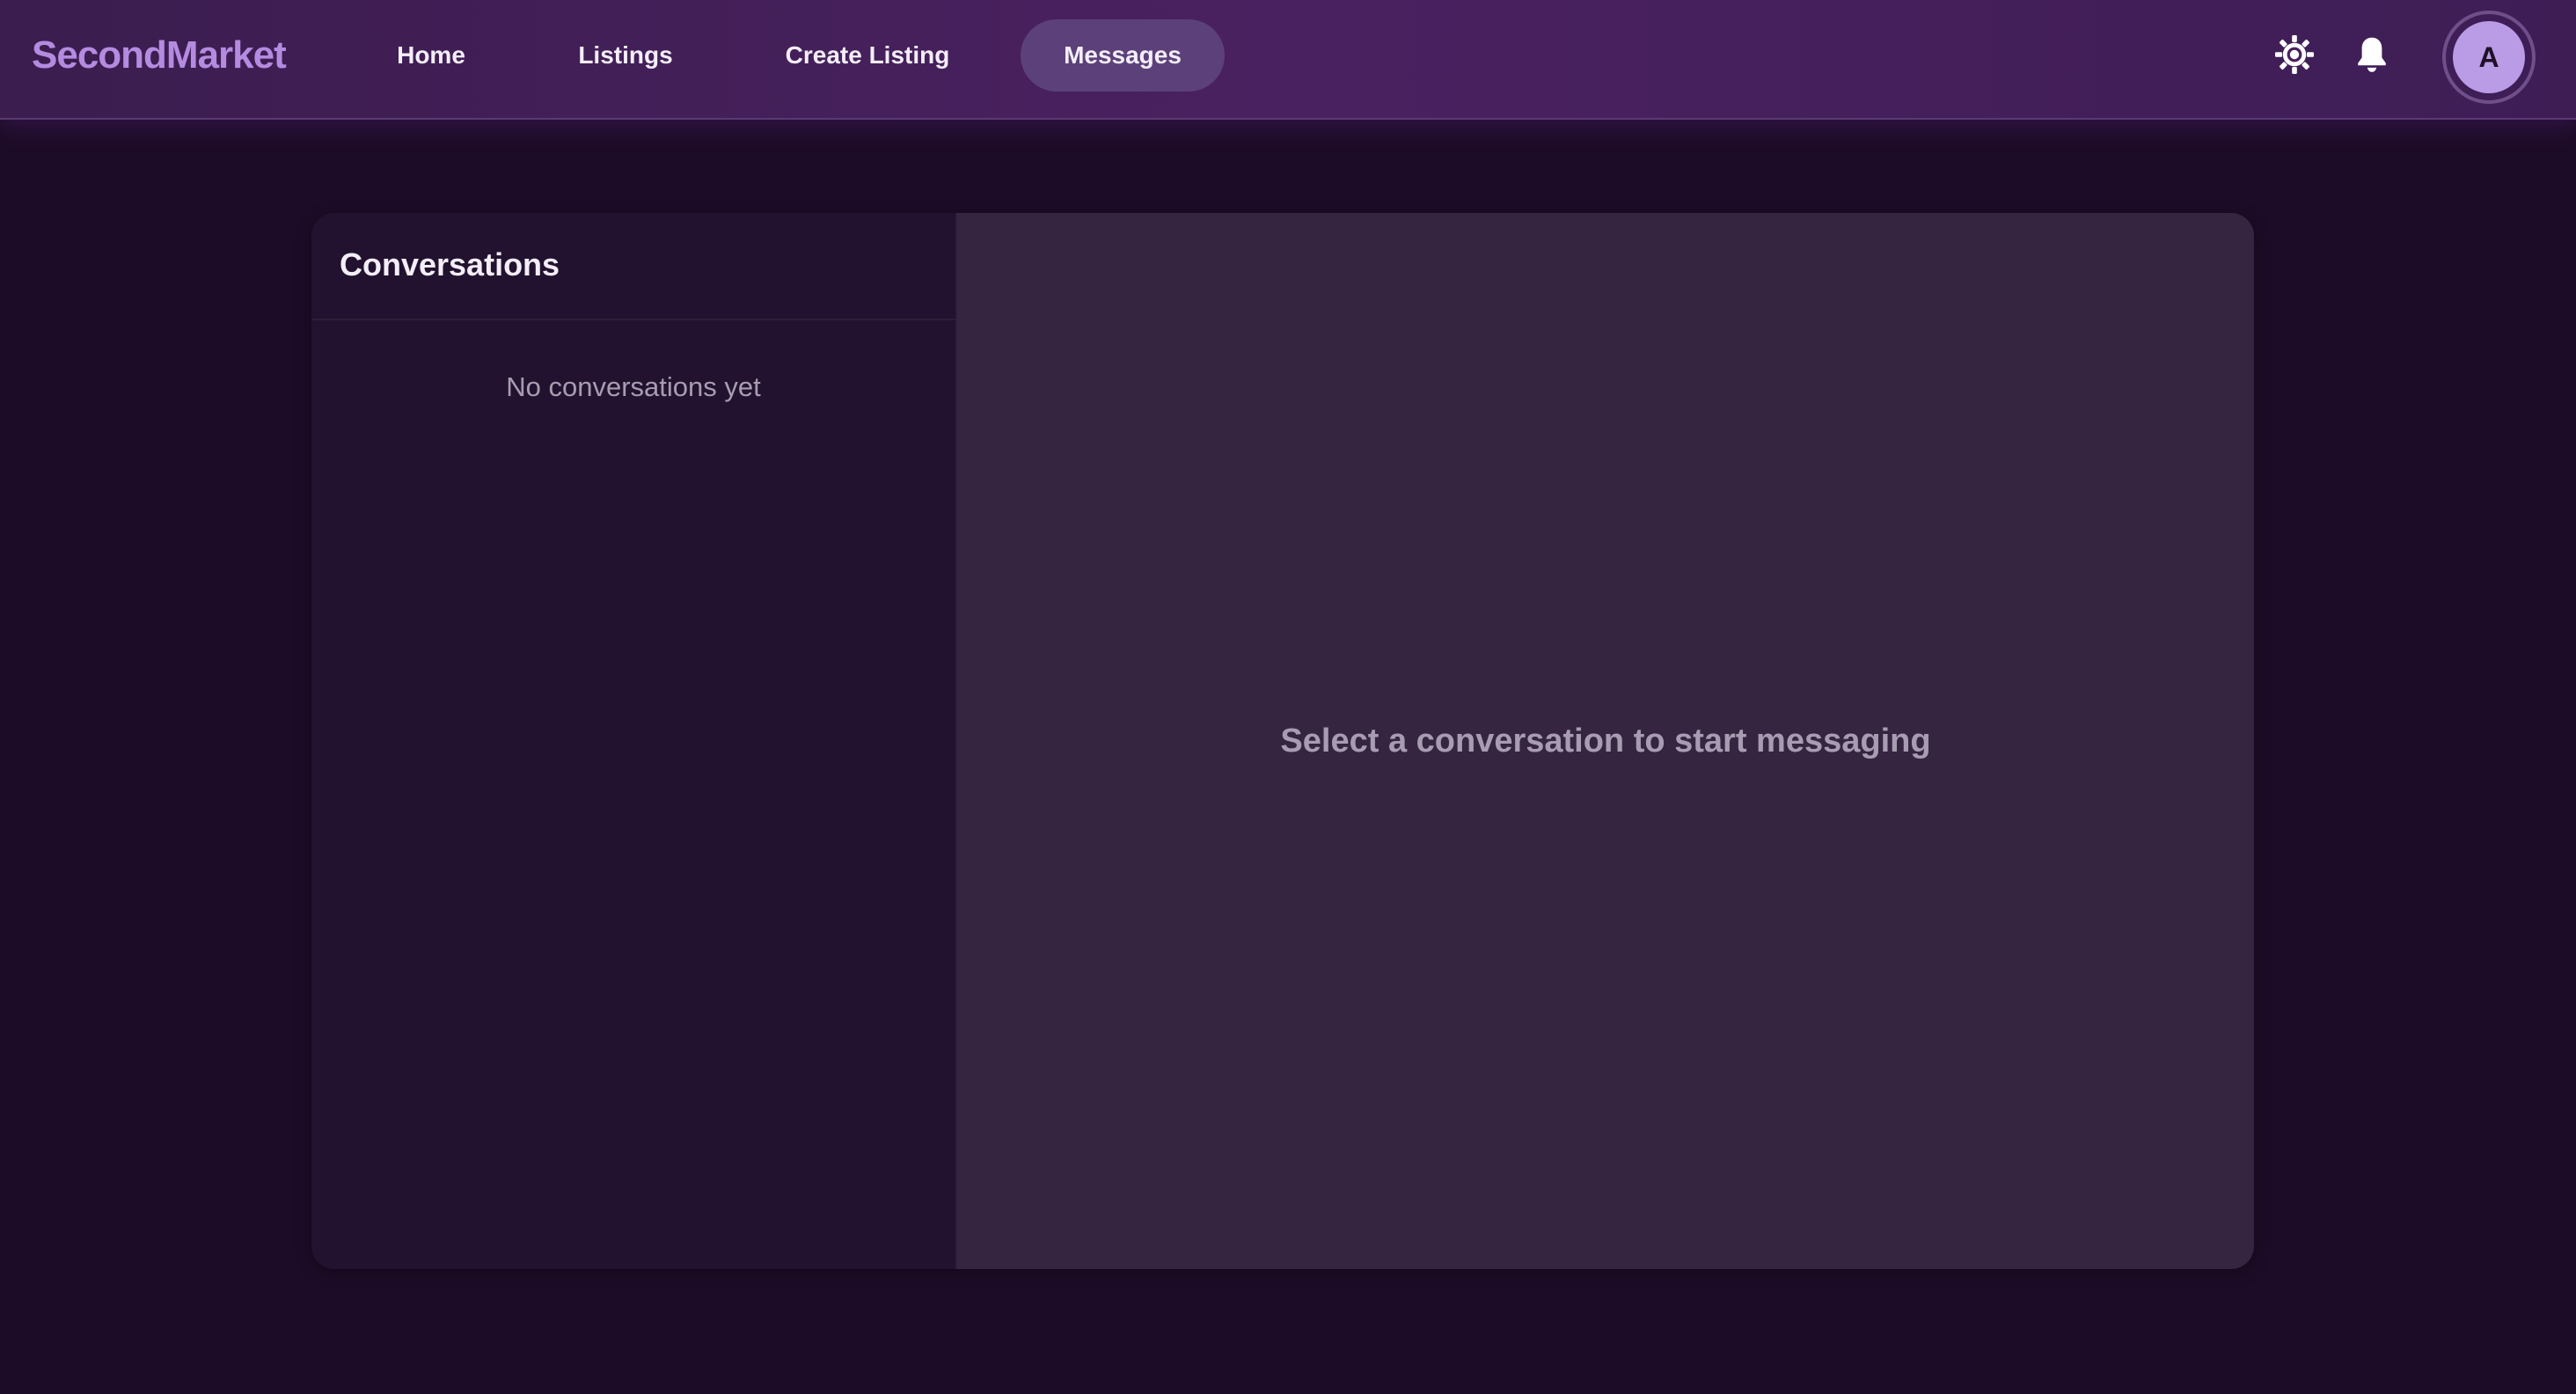  What do you see at coordinates (633, 266) in the screenshot?
I see `conversations-header: Conversations` at bounding box center [633, 266].